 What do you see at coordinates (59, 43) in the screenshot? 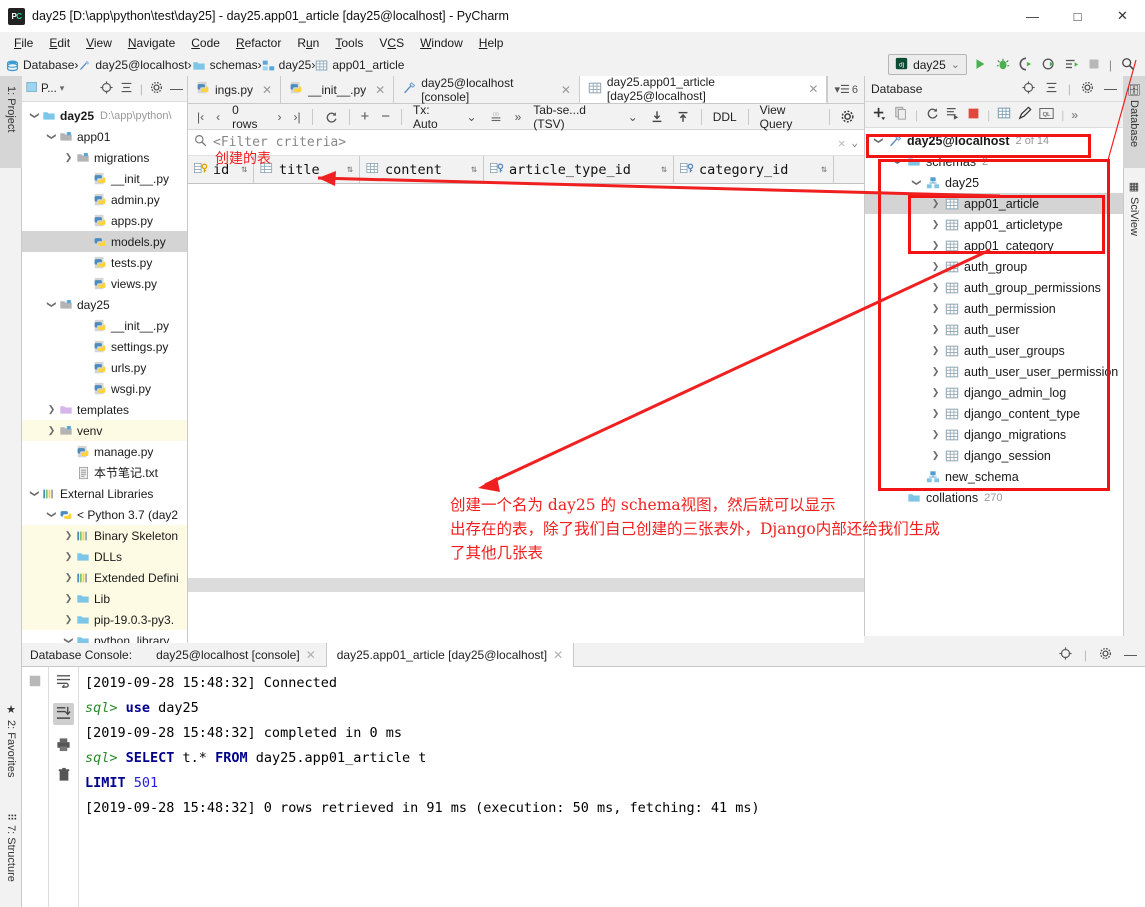
I see `menu-edit: Edit` at bounding box center [59, 43].